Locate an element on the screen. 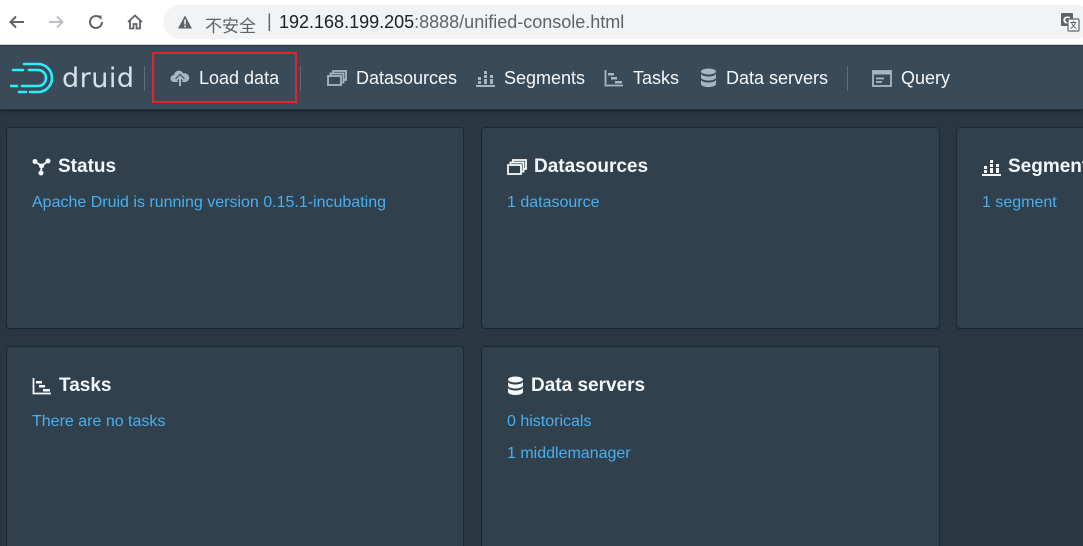 This screenshot has height=546, width=1083. url-path: :8888/unified-console.html is located at coordinates (519, 22).